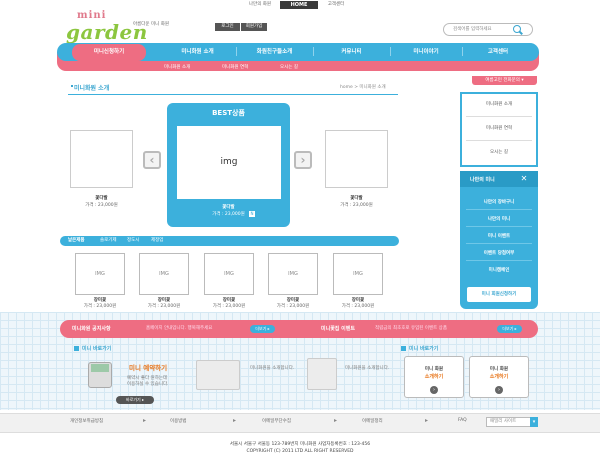 Image resolution: width=600 pixels, height=468 pixels. I want to click on event-more-button: 더보기 ▸, so click(509, 329).